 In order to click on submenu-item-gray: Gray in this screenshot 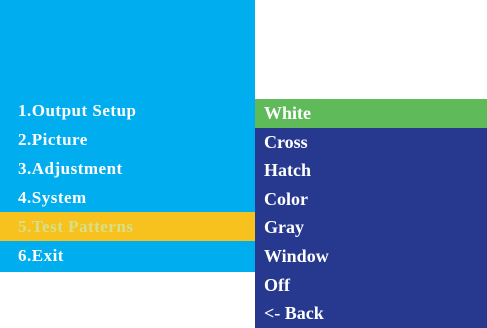, I will do `click(371, 227)`.